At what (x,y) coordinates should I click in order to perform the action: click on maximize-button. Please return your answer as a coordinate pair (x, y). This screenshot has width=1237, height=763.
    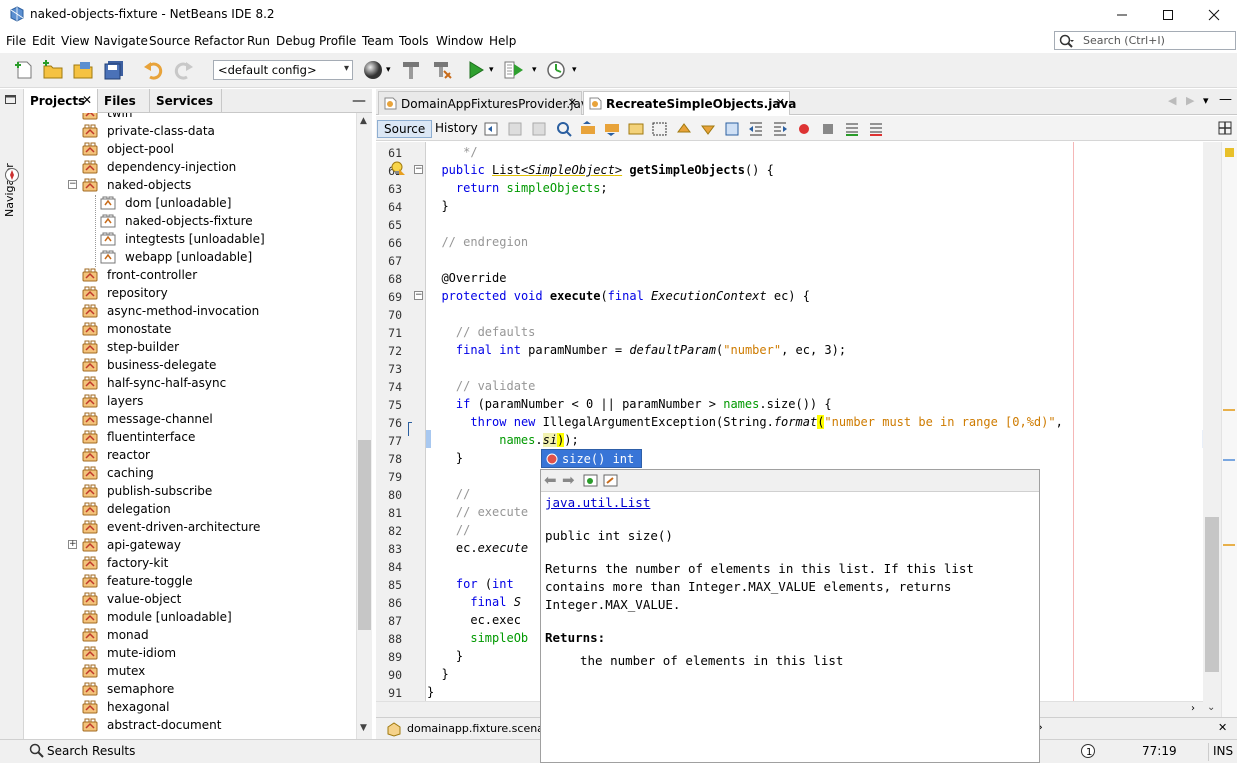
    Looking at the image, I should click on (1168, 15).